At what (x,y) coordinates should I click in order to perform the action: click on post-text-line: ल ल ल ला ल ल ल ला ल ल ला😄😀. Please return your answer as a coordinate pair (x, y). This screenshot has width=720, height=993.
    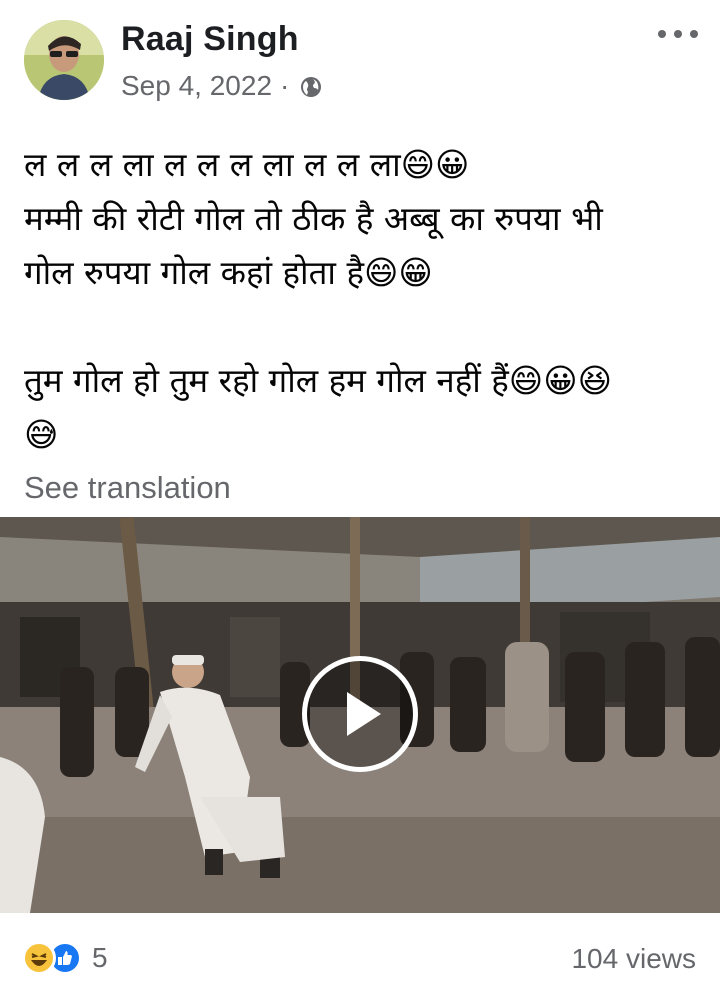
    Looking at the image, I should click on (247, 164).